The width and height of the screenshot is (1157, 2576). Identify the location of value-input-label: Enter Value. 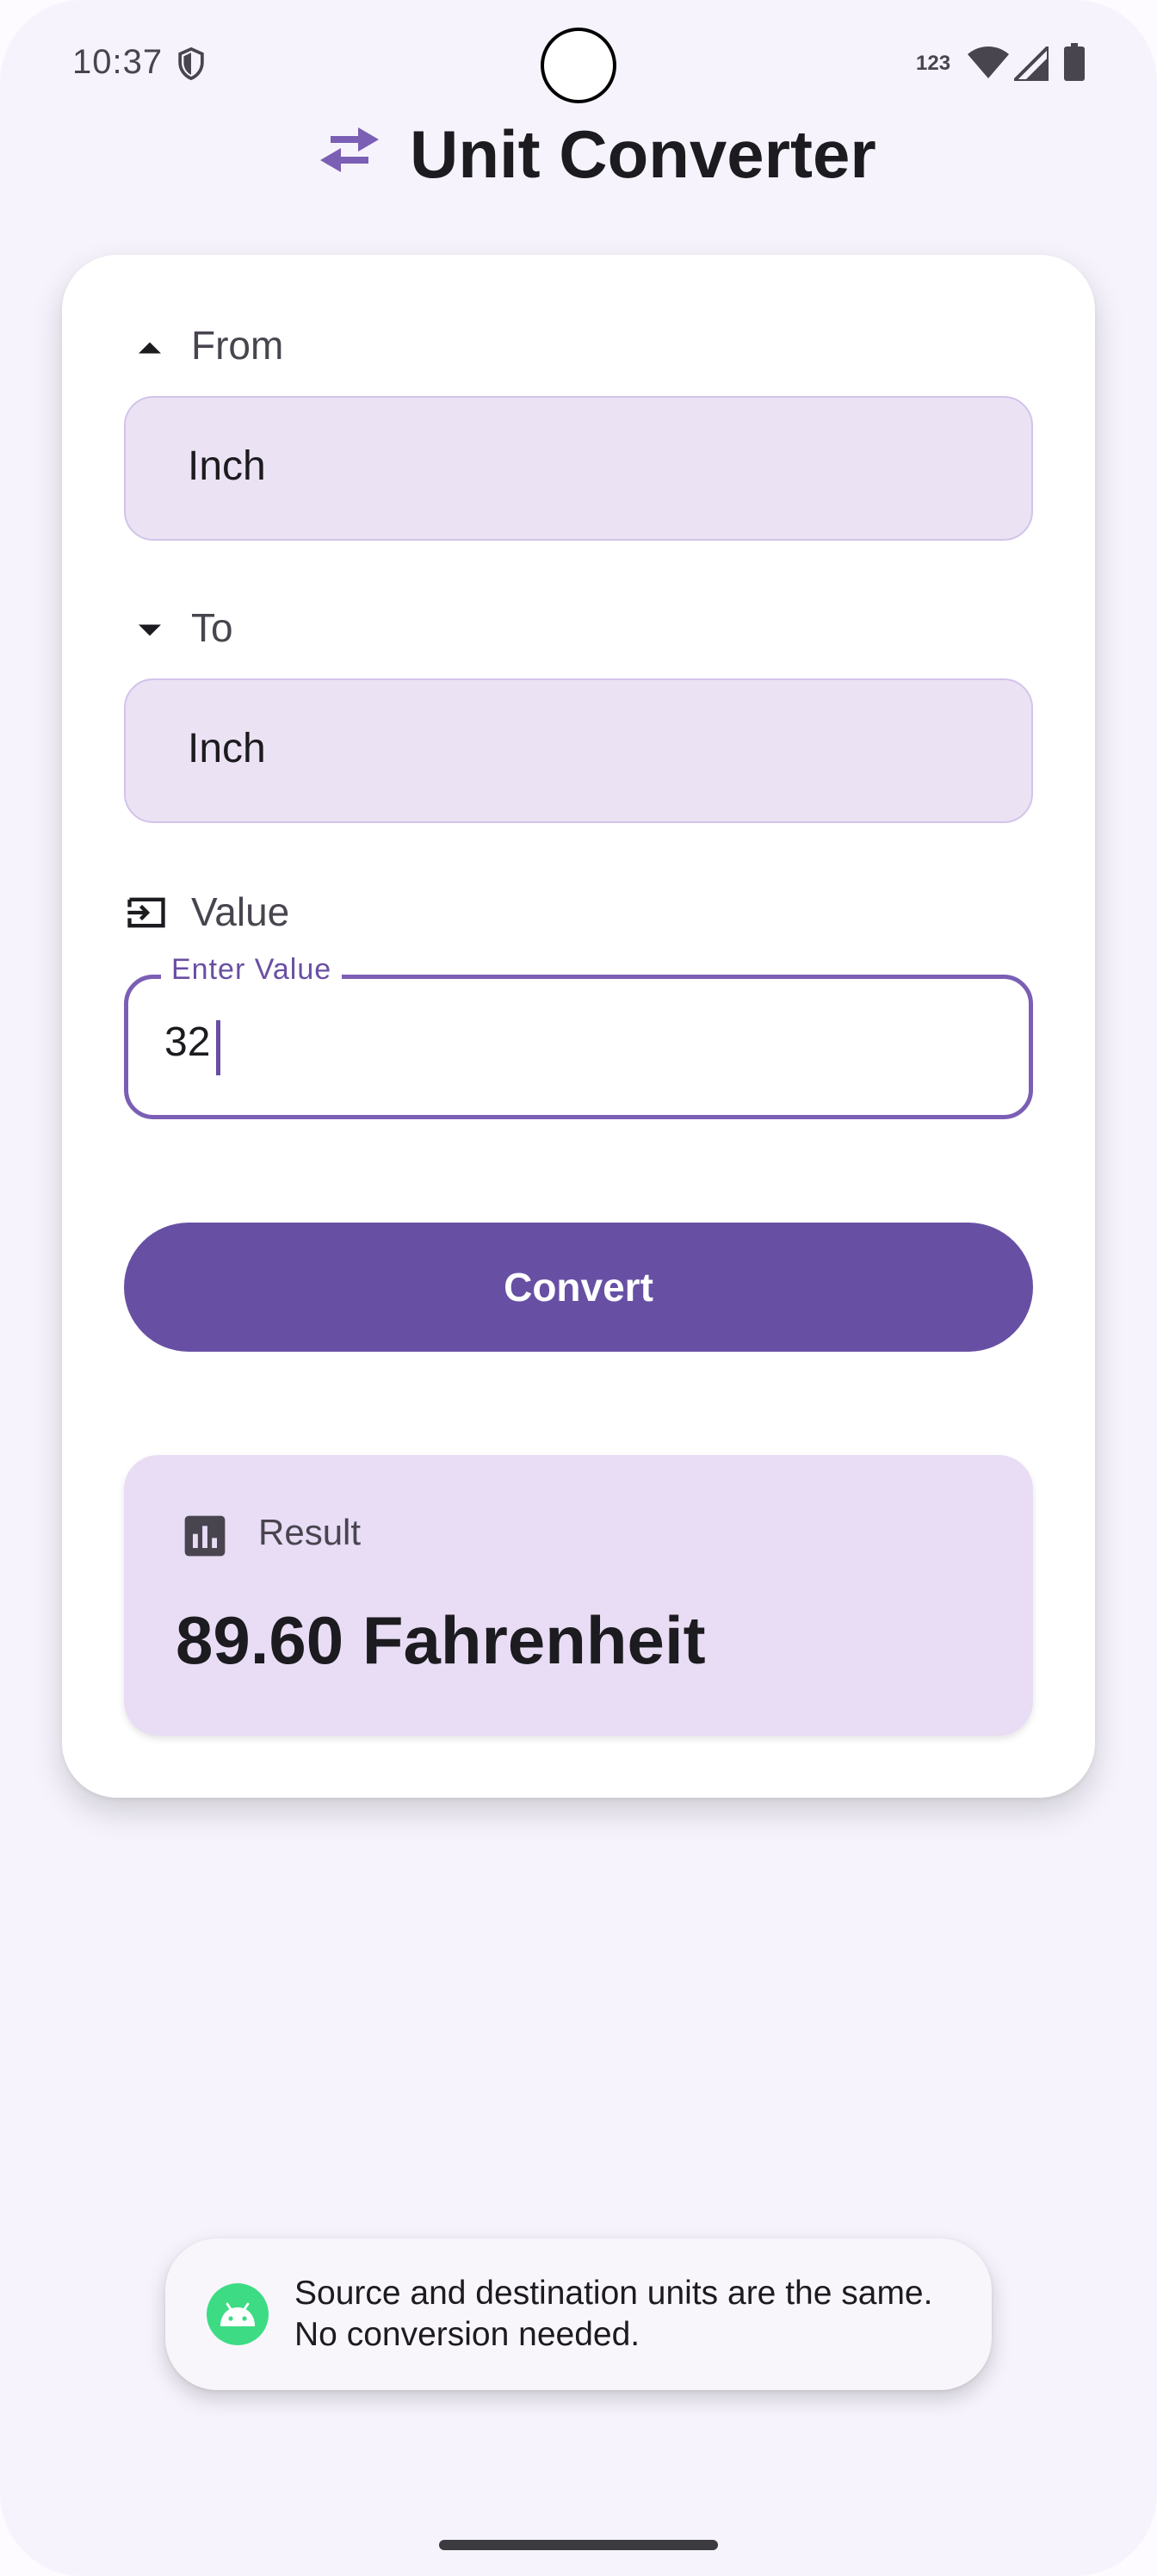
(252, 970).